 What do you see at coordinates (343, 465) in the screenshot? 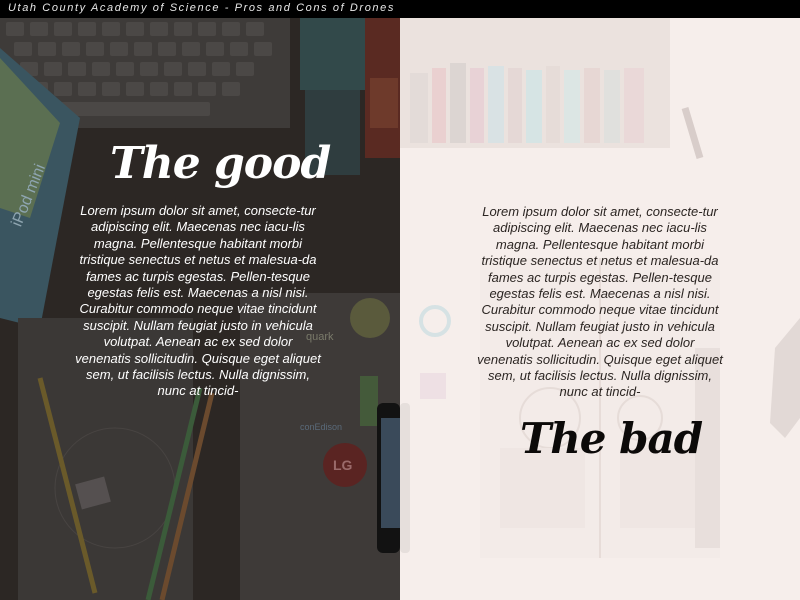
I see `lg-logo-label: LG` at bounding box center [343, 465].